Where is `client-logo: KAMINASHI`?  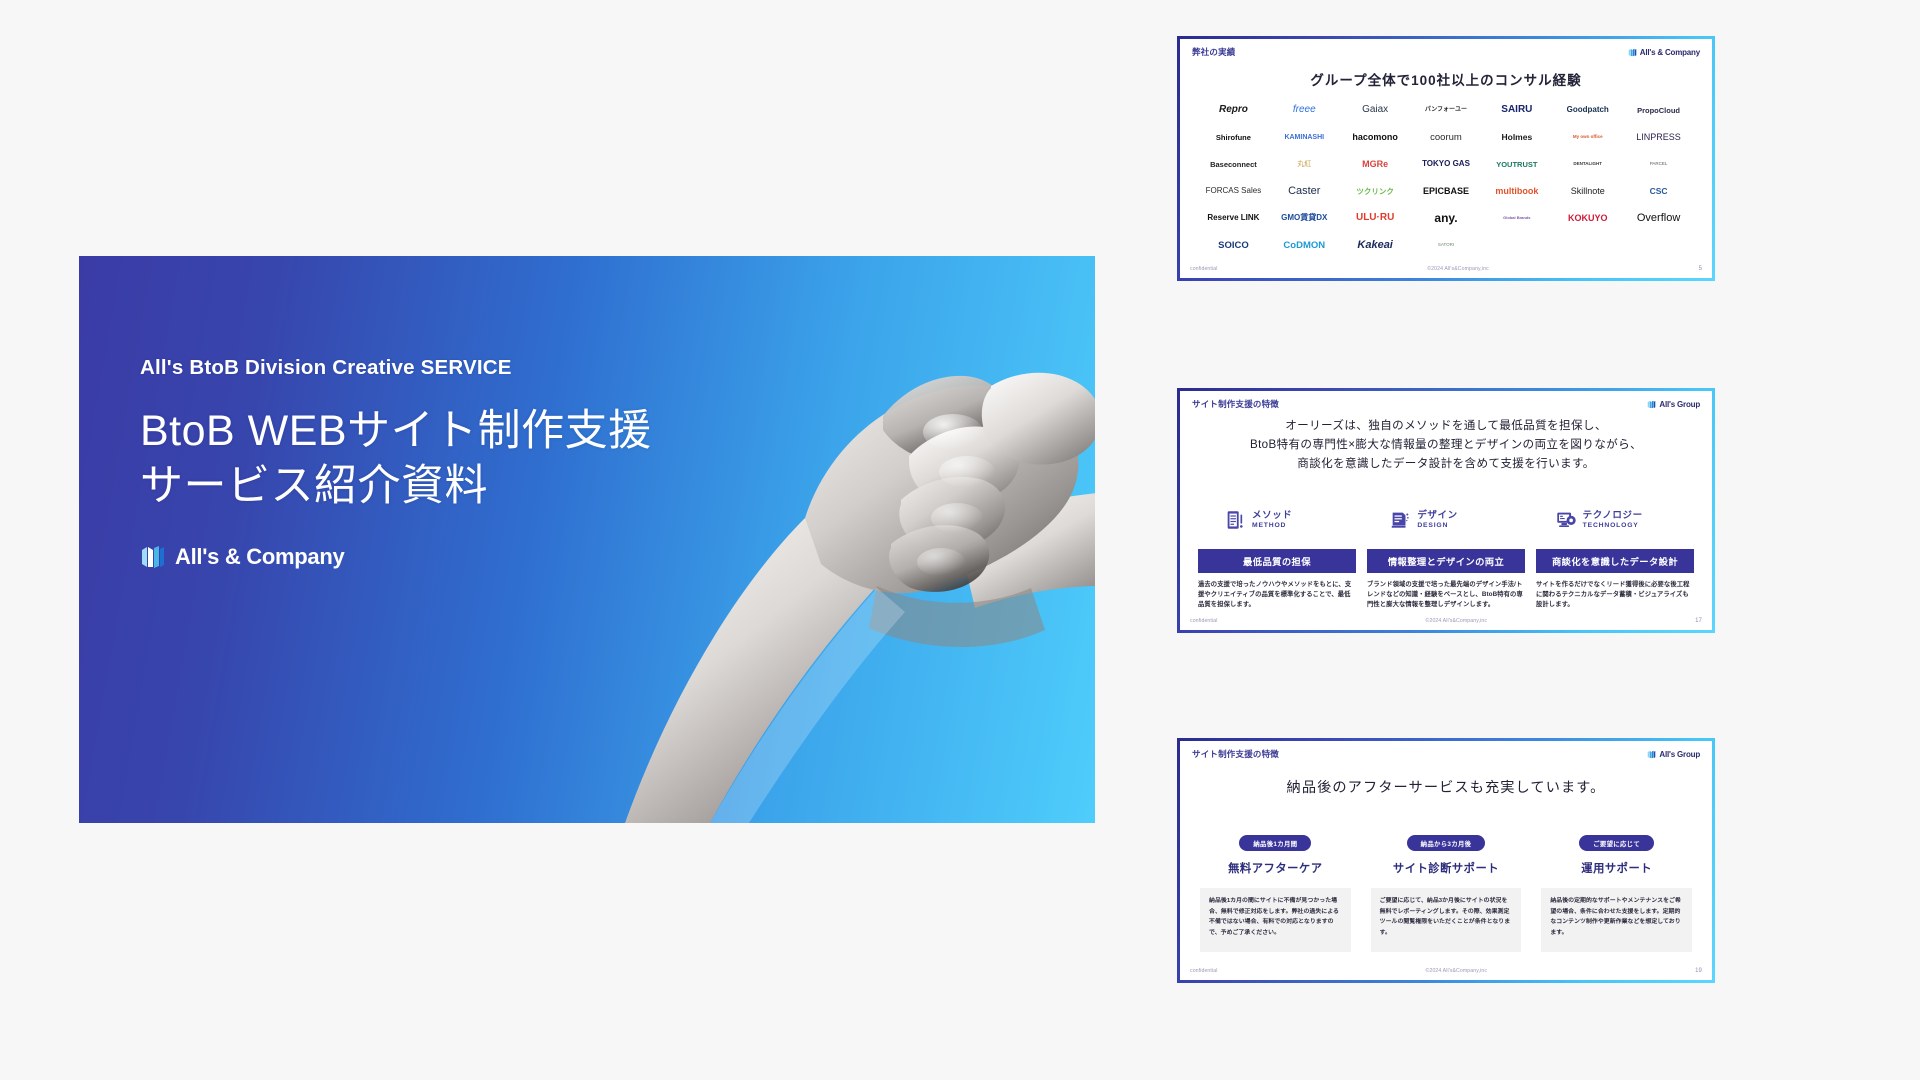
client-logo: KAMINASHI is located at coordinates (1304, 137).